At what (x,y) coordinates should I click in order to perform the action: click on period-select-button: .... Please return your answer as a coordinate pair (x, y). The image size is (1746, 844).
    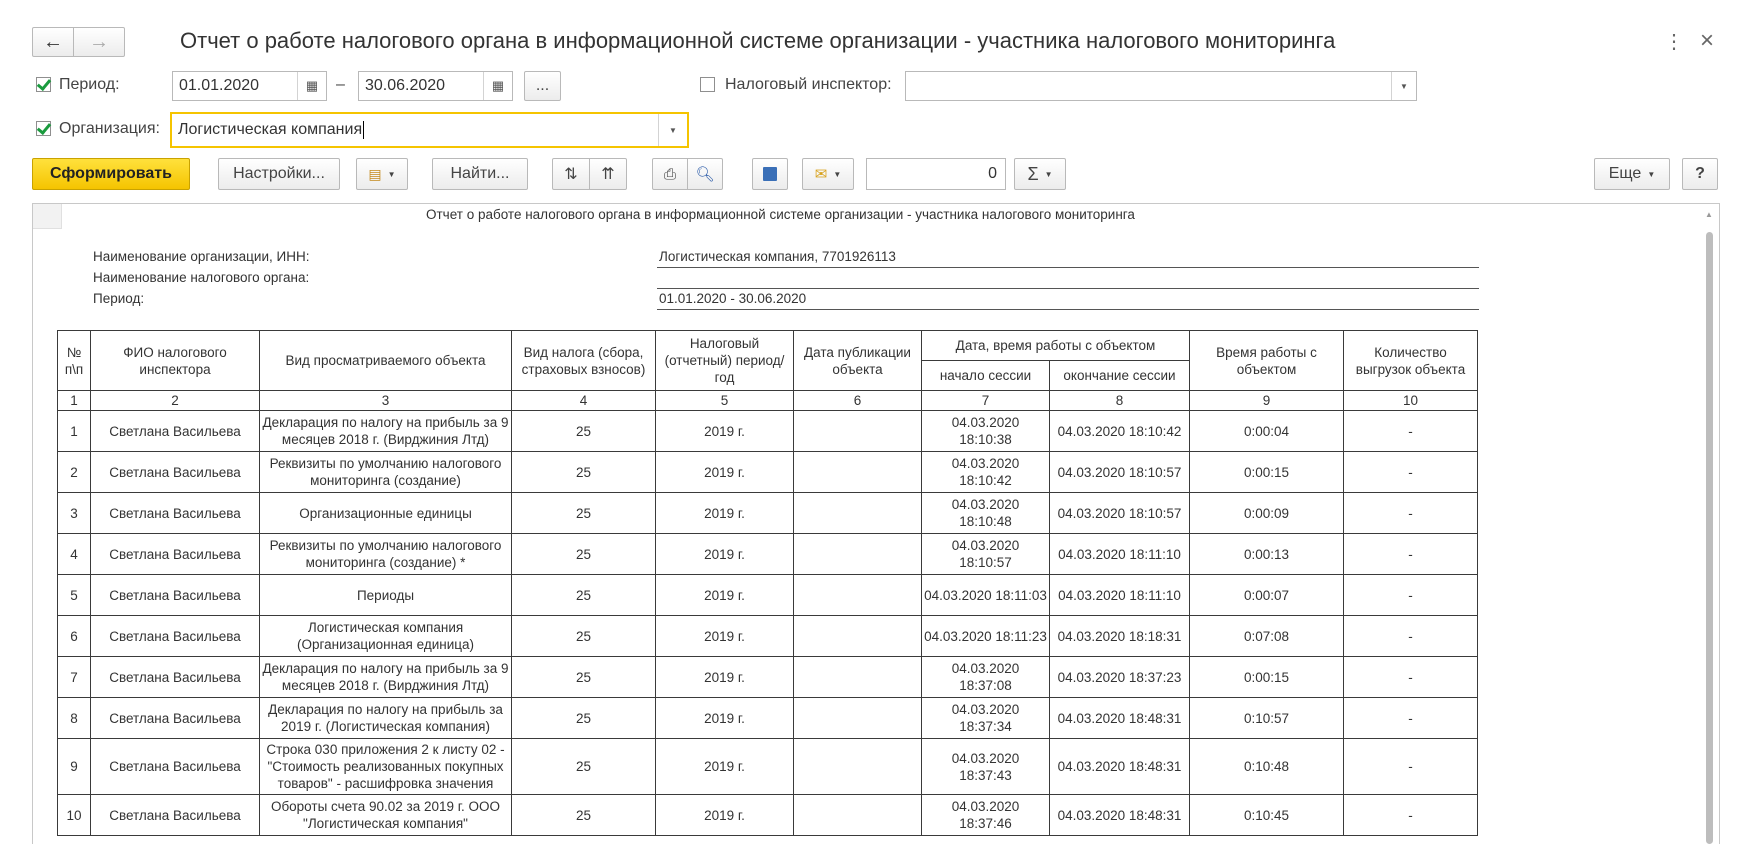
    Looking at the image, I should click on (542, 86).